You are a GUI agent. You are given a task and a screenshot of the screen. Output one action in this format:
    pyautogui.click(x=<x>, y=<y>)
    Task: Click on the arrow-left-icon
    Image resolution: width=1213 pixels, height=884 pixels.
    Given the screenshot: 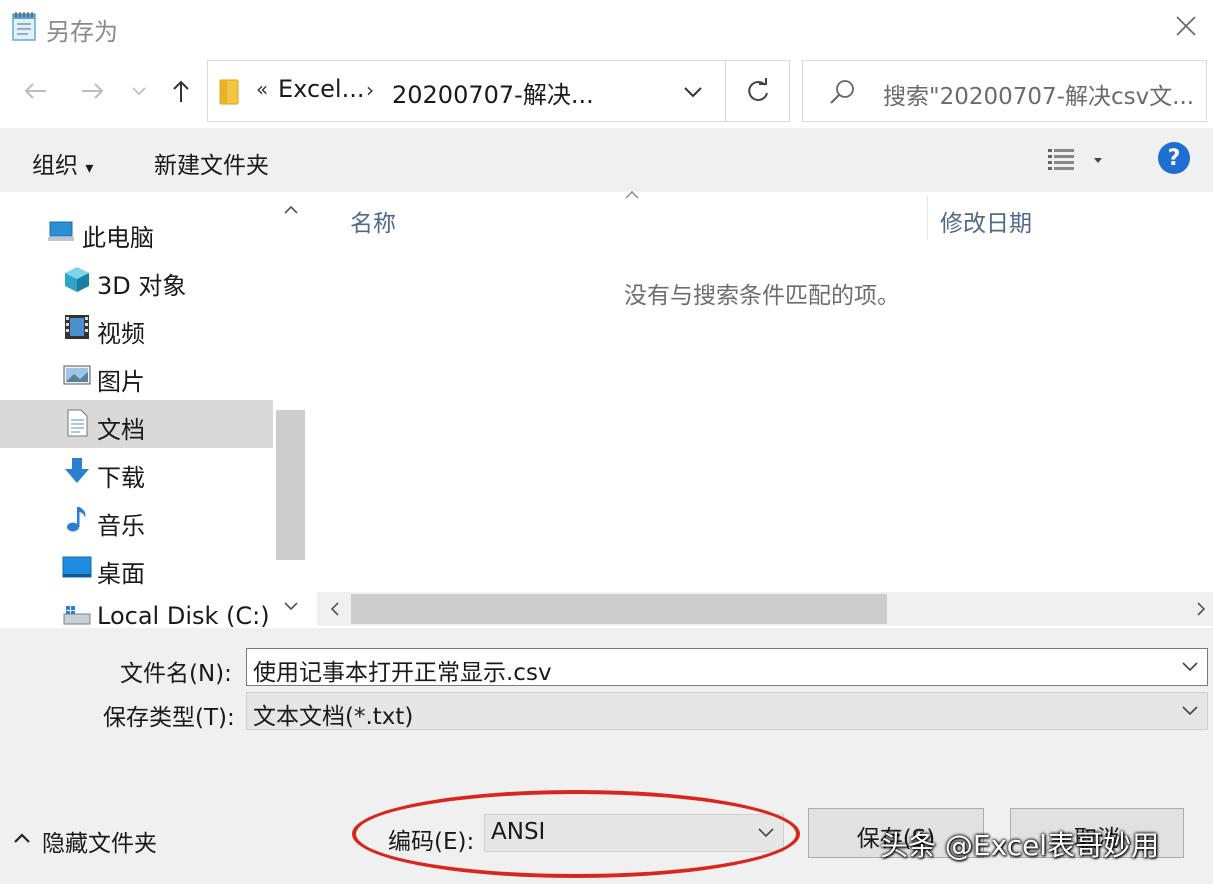 What is the action you would take?
    pyautogui.click(x=35, y=91)
    